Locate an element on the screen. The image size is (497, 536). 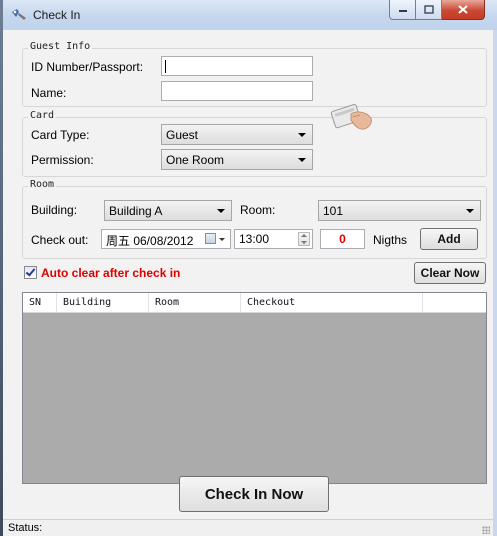
close-icon is located at coordinates (463, 9).